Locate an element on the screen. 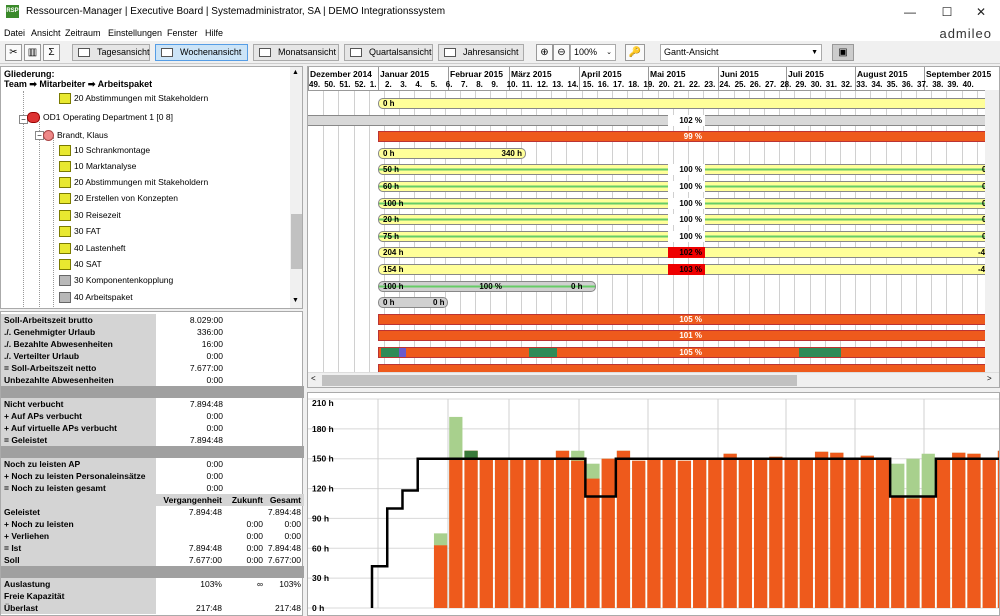 This screenshot has height=616, width=1000. month-label: September 2015 is located at coordinates (959, 74).